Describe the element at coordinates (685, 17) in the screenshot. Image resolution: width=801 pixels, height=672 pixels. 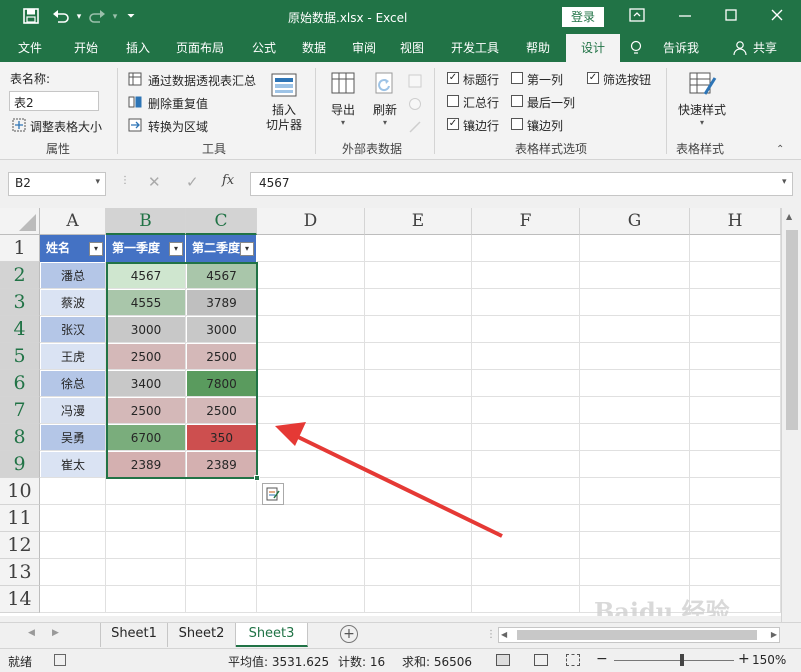
I see `minimize-icon` at that location.